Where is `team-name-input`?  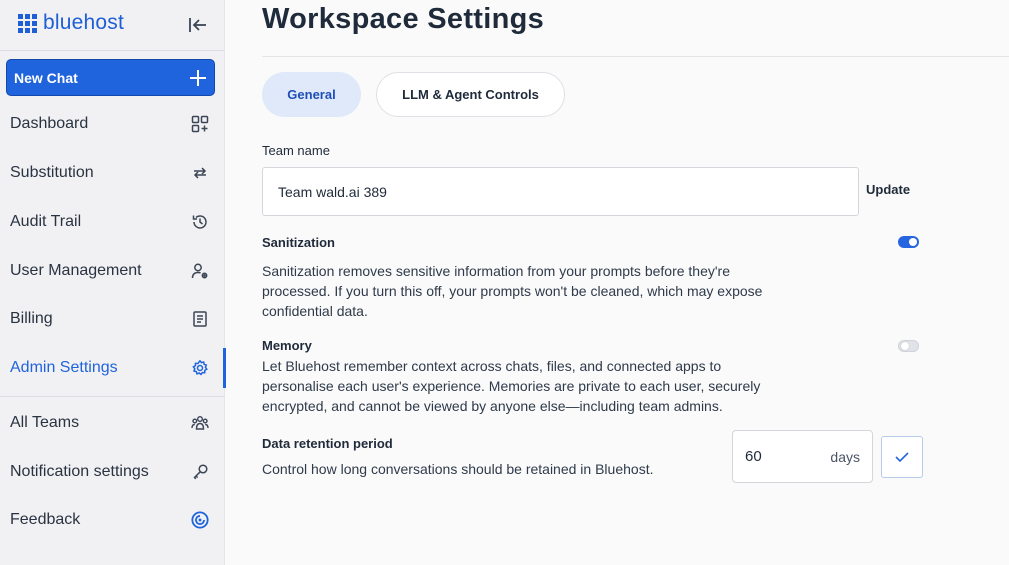 team-name-input is located at coordinates (560, 191).